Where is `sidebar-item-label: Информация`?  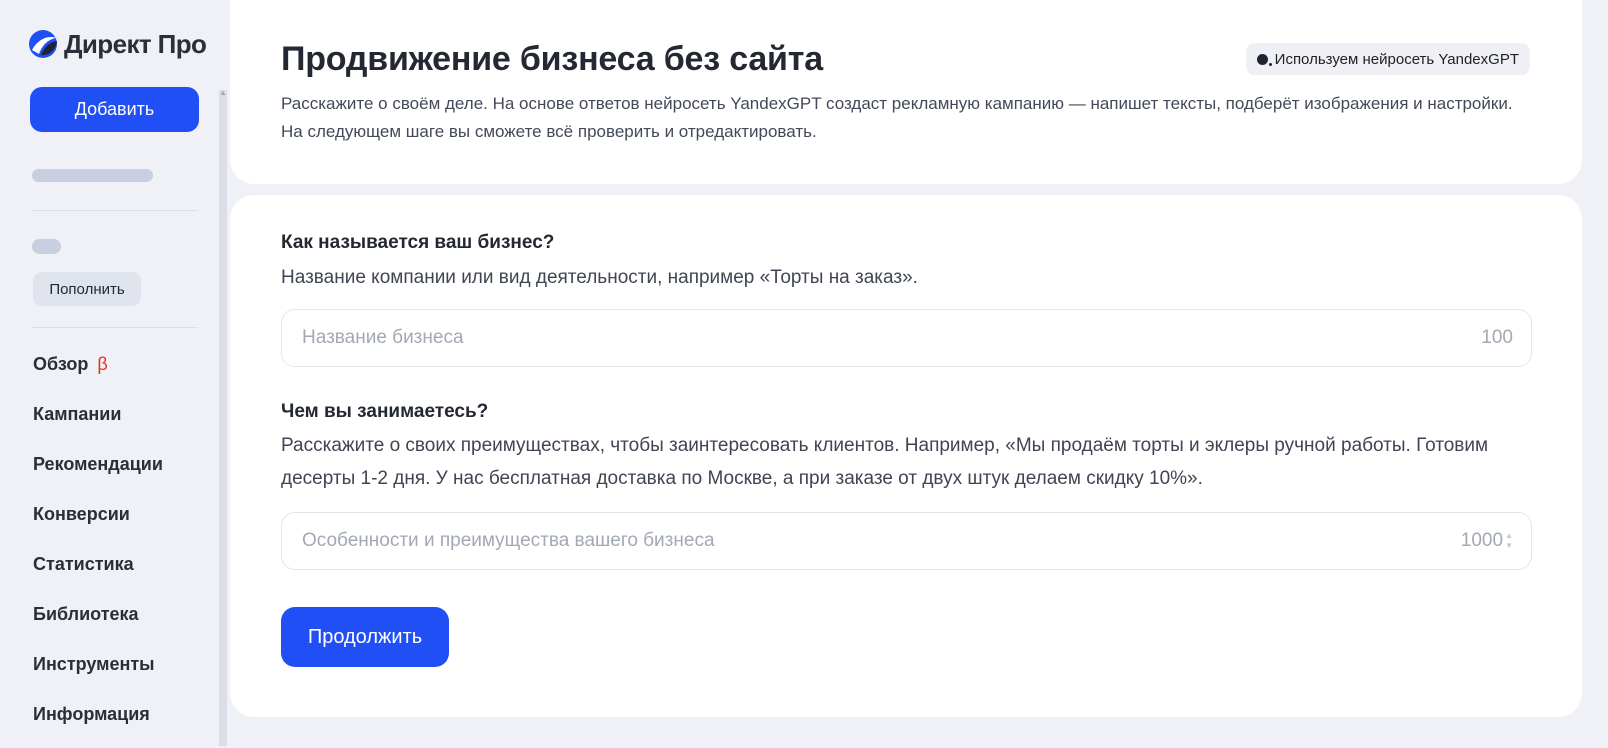
sidebar-item-label: Информация is located at coordinates (91, 714).